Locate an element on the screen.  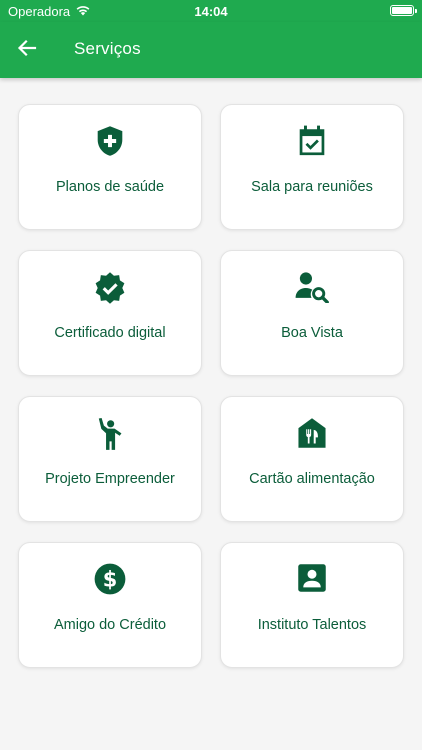
page-title: Serviços is located at coordinates (107, 48).